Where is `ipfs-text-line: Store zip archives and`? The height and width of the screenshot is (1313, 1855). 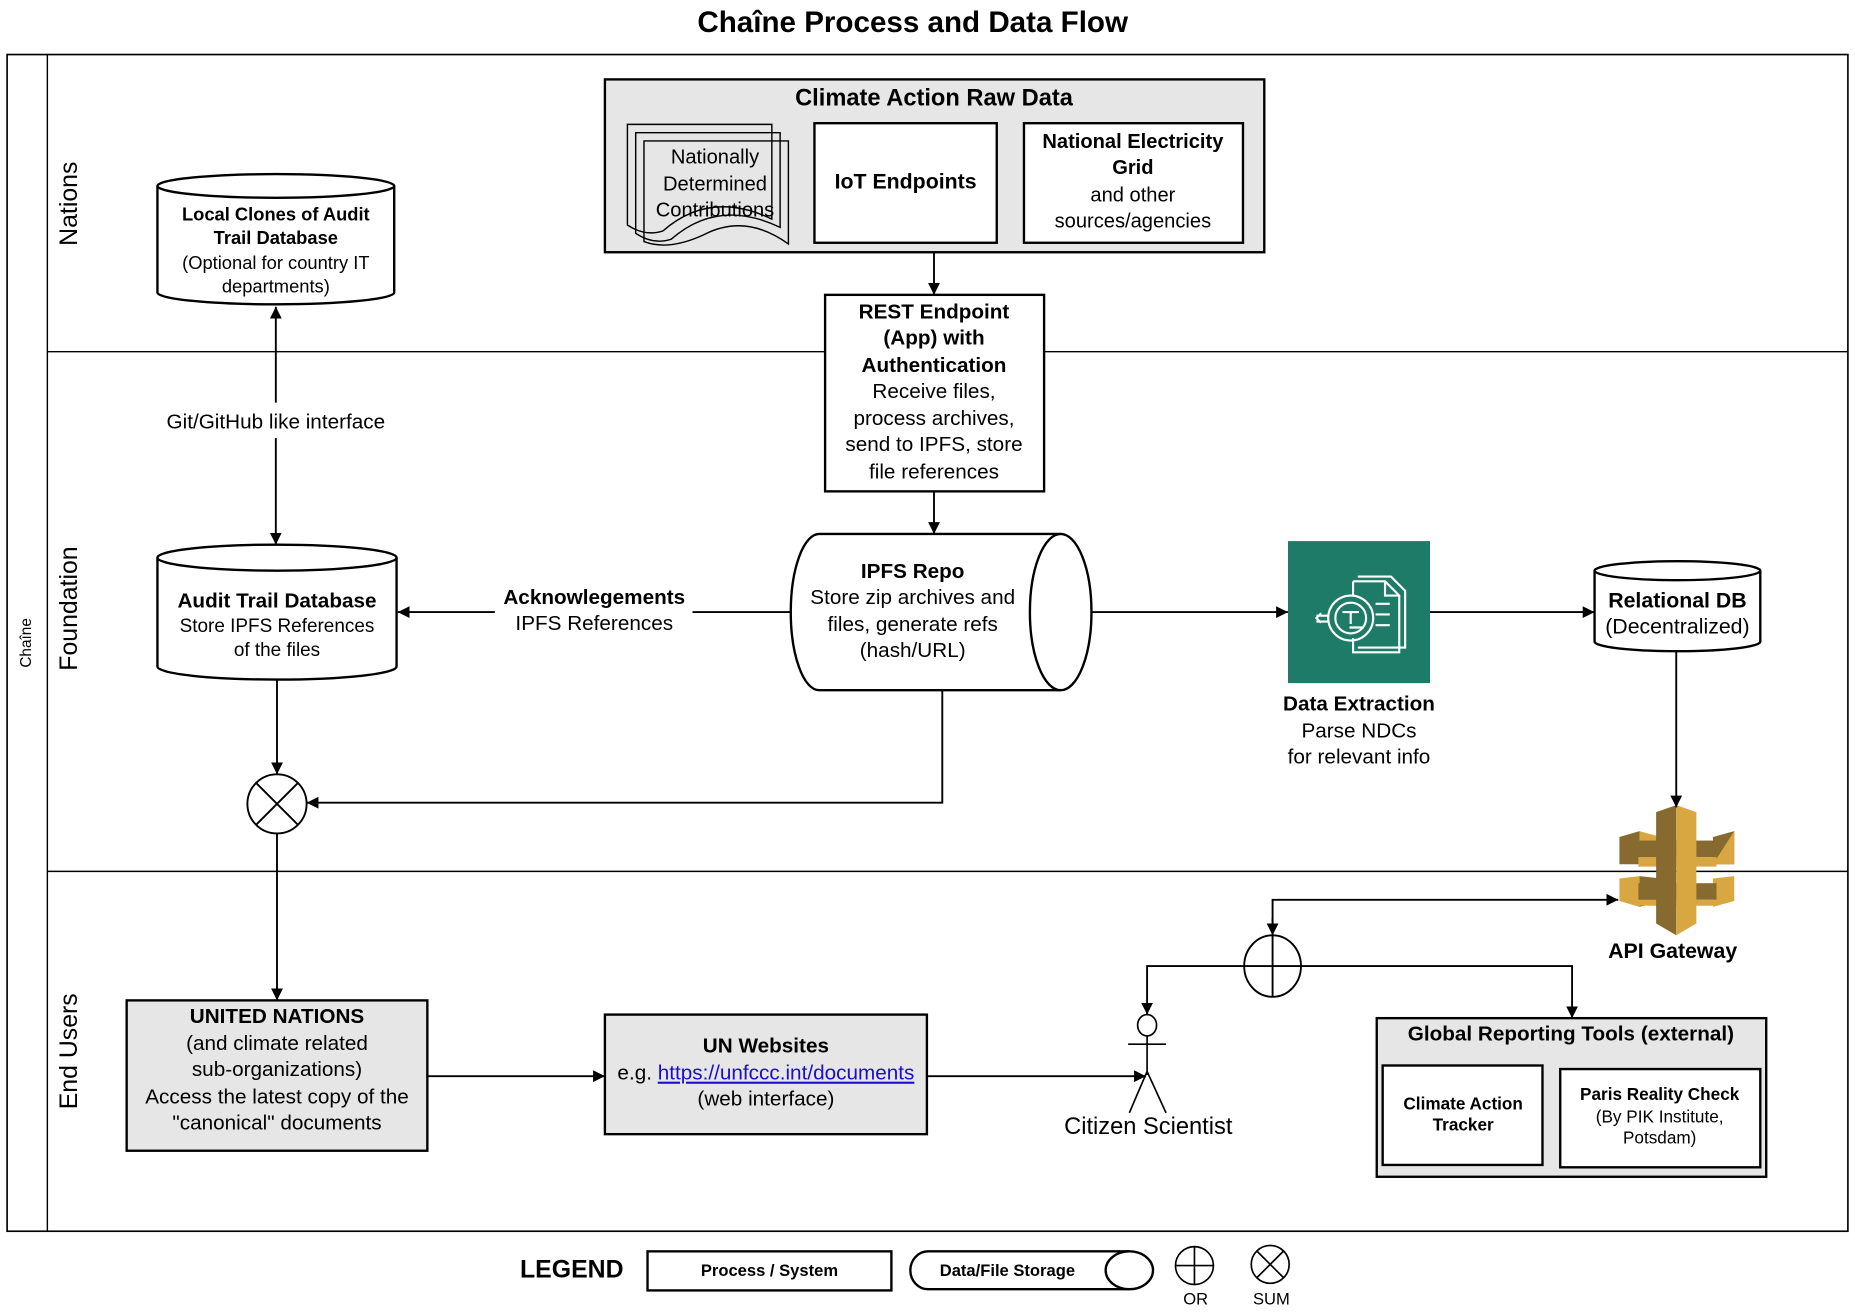 ipfs-text-line: Store zip archives and is located at coordinates (912, 597).